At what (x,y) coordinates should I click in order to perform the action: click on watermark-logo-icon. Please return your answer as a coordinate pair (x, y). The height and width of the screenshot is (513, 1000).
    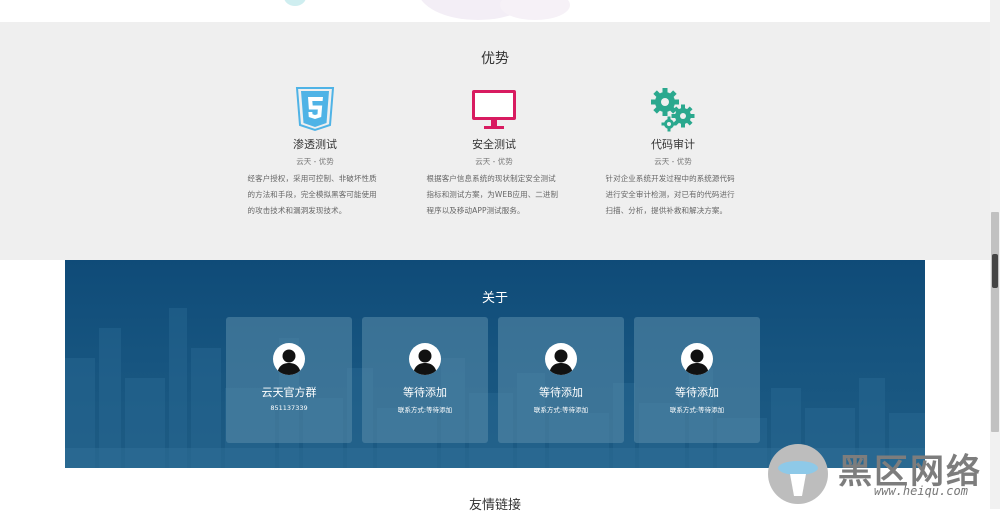
    Looking at the image, I should click on (798, 474).